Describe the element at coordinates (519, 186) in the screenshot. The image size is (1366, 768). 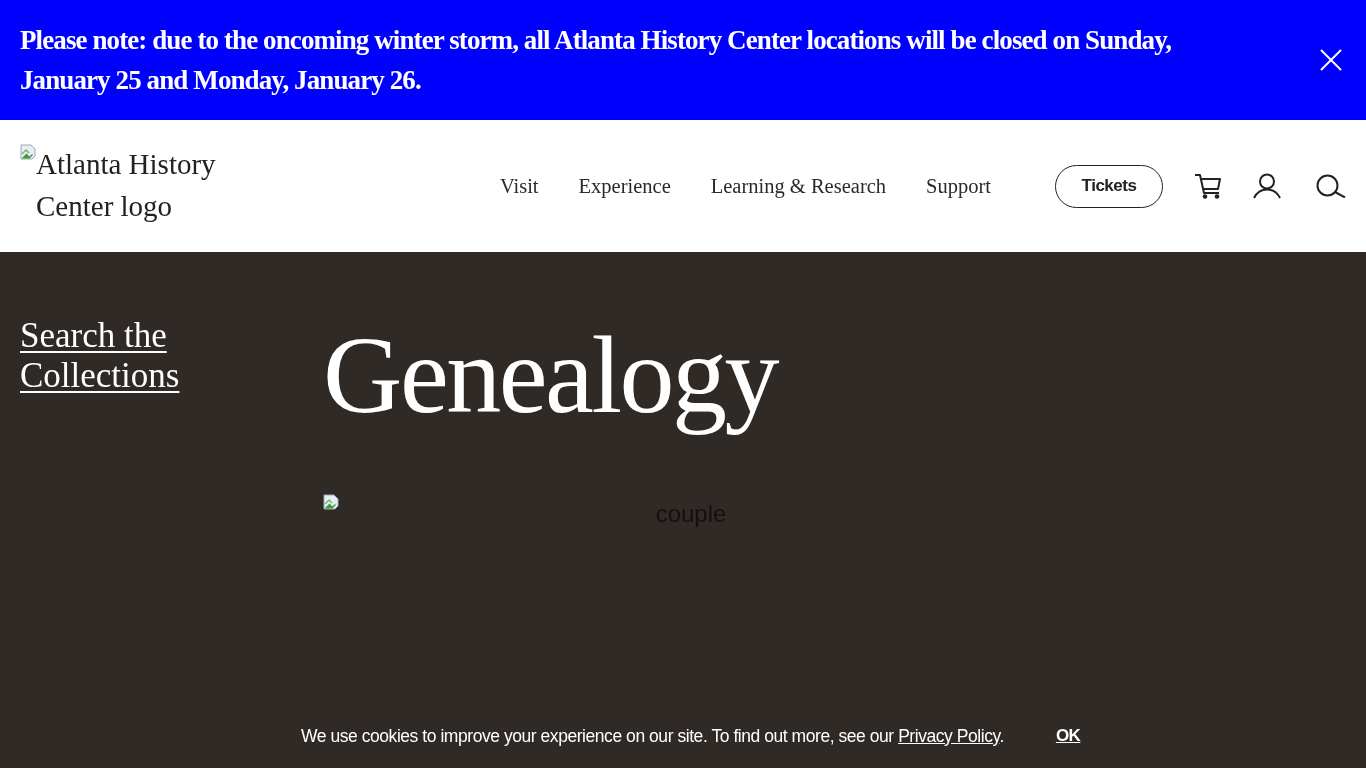
I see `nav-link: Visit` at that location.